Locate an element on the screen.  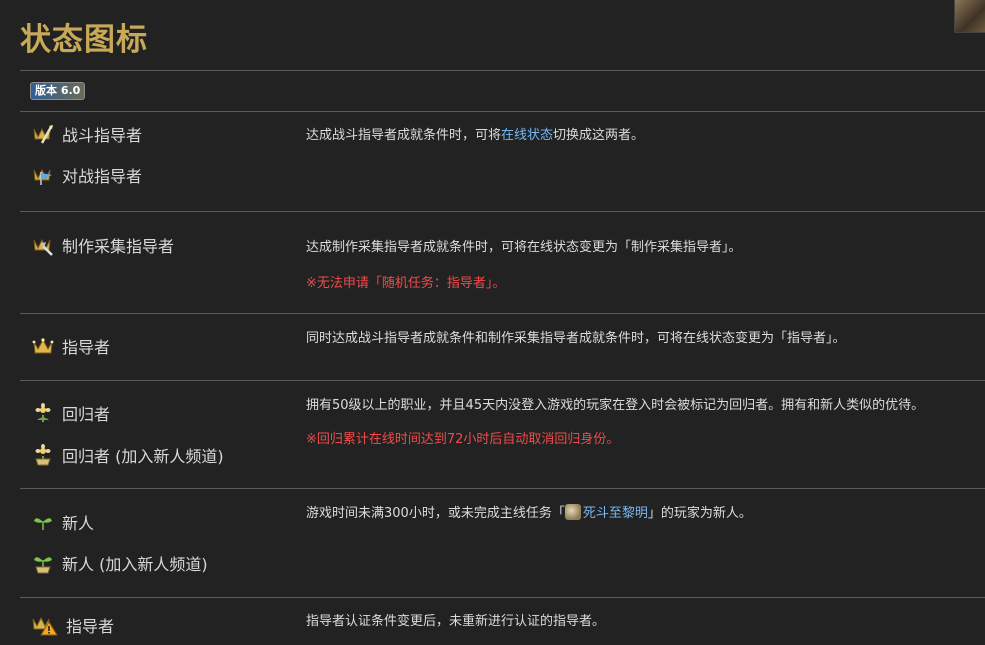
quest-link: 死斗至黎明 is located at coordinates (615, 513).